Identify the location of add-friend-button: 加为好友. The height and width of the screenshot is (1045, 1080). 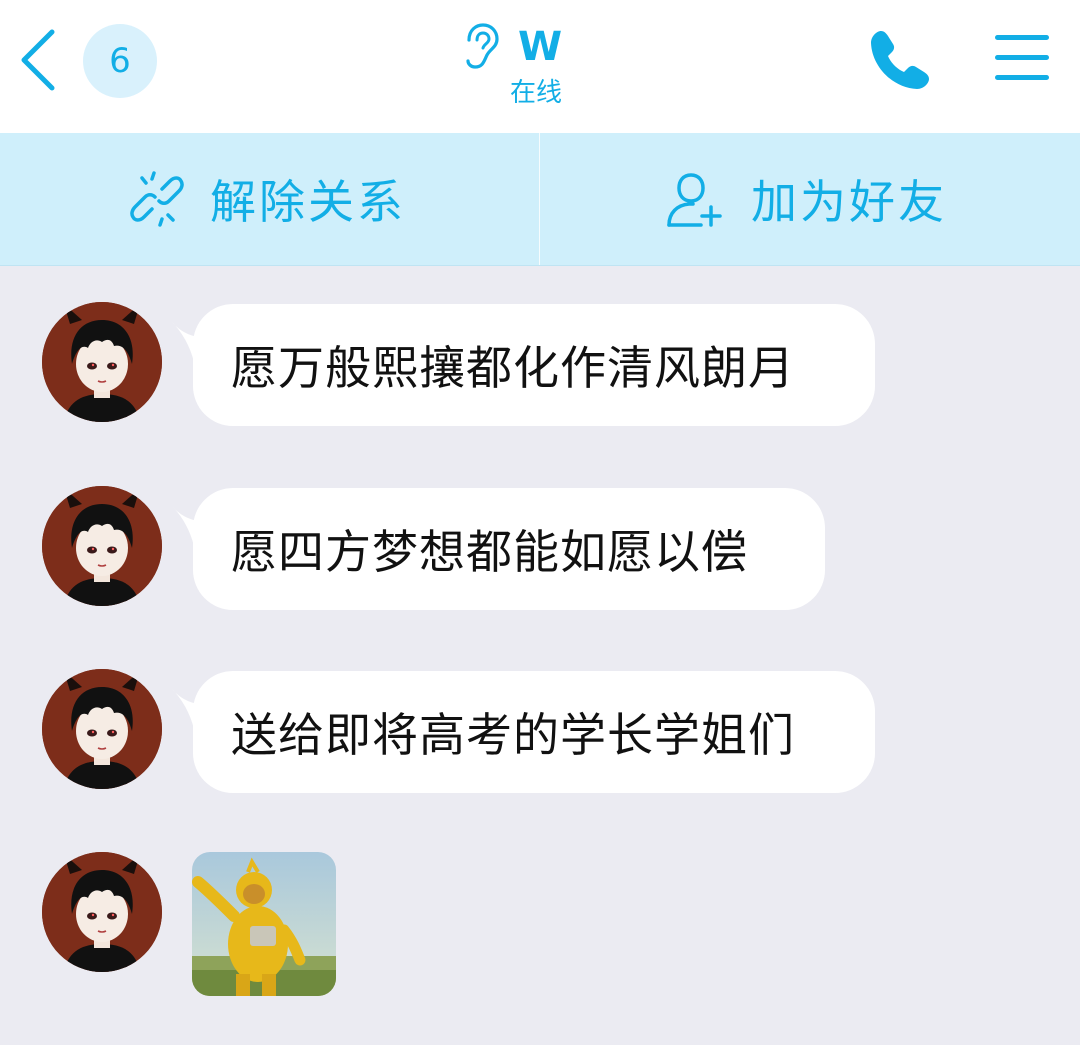
(806, 199).